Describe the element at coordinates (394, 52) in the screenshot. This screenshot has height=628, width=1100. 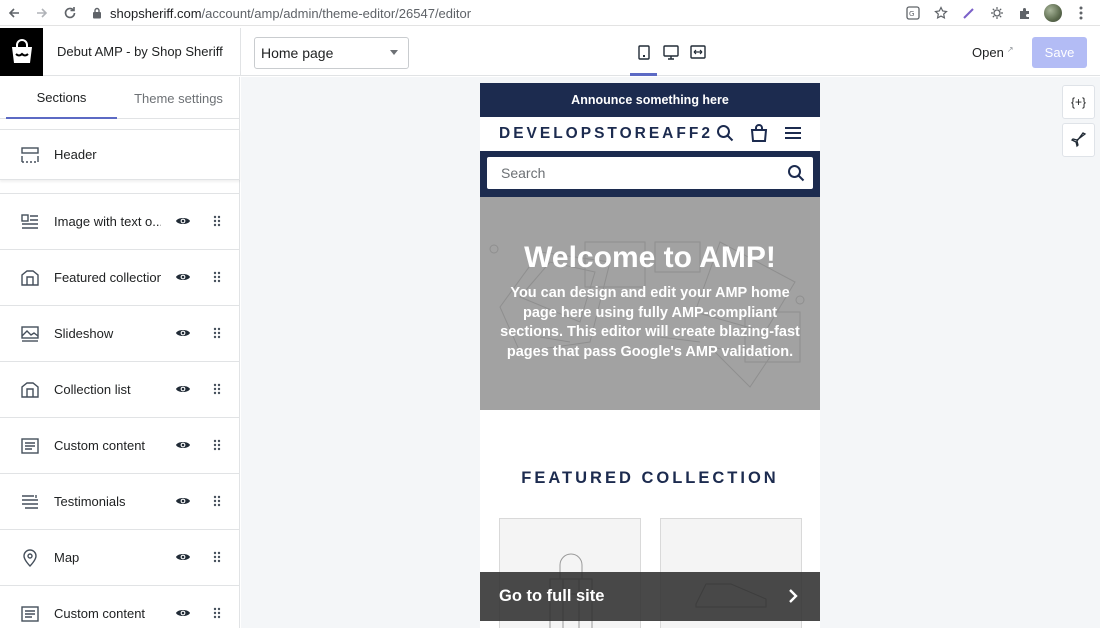
I see `chevron-down-icon` at that location.